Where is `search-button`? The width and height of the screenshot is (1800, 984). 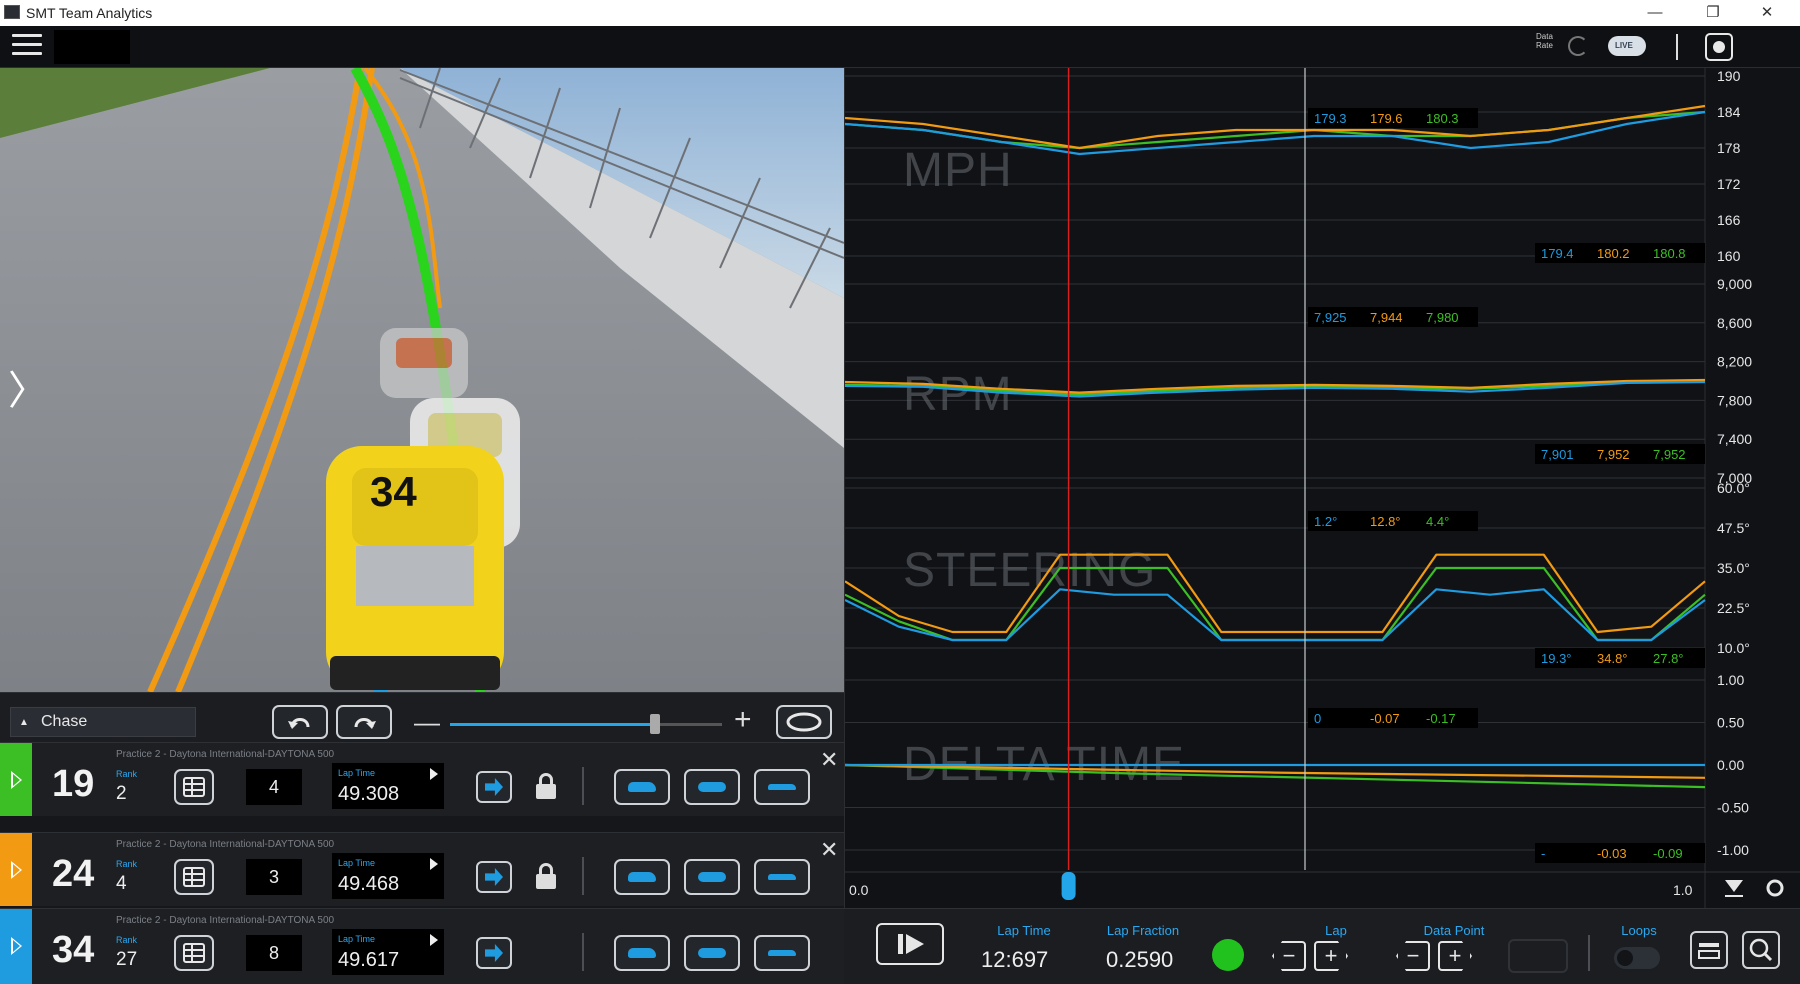 search-button is located at coordinates (1761, 950).